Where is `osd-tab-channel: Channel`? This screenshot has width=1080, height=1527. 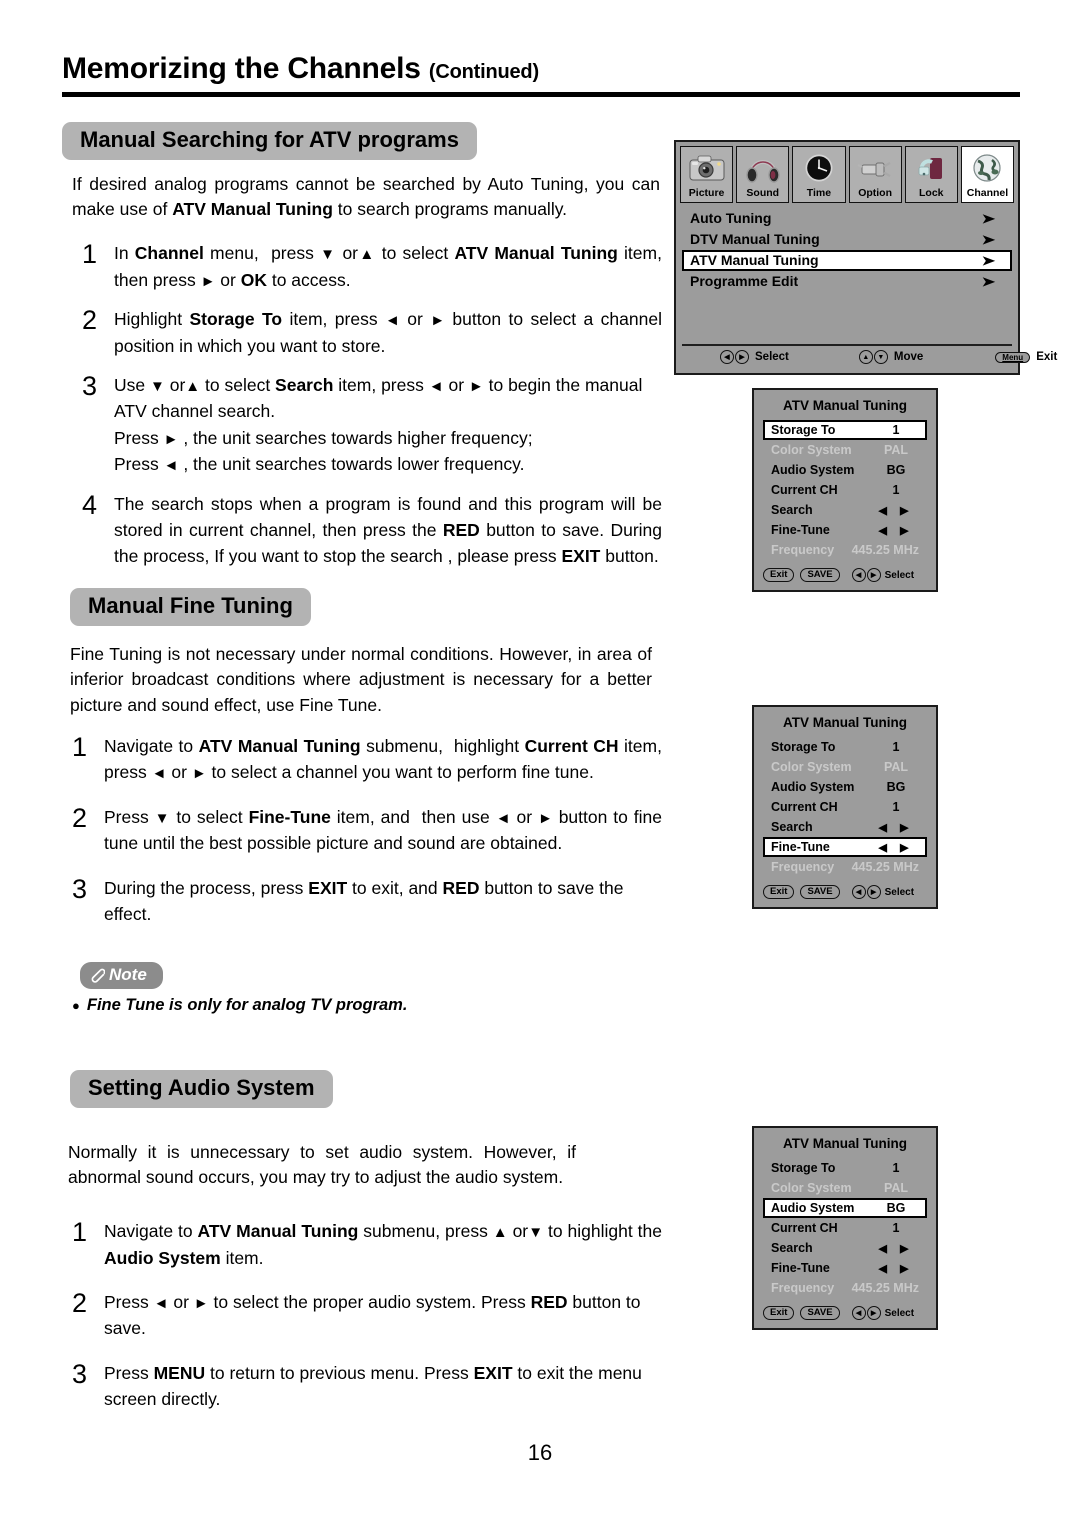
osd-tab-channel: Channel is located at coordinates (987, 174).